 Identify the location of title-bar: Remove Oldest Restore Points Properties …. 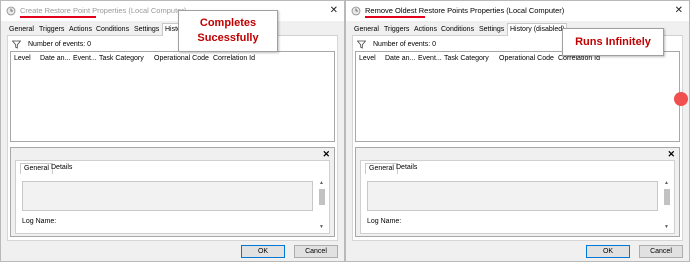
(517, 11).